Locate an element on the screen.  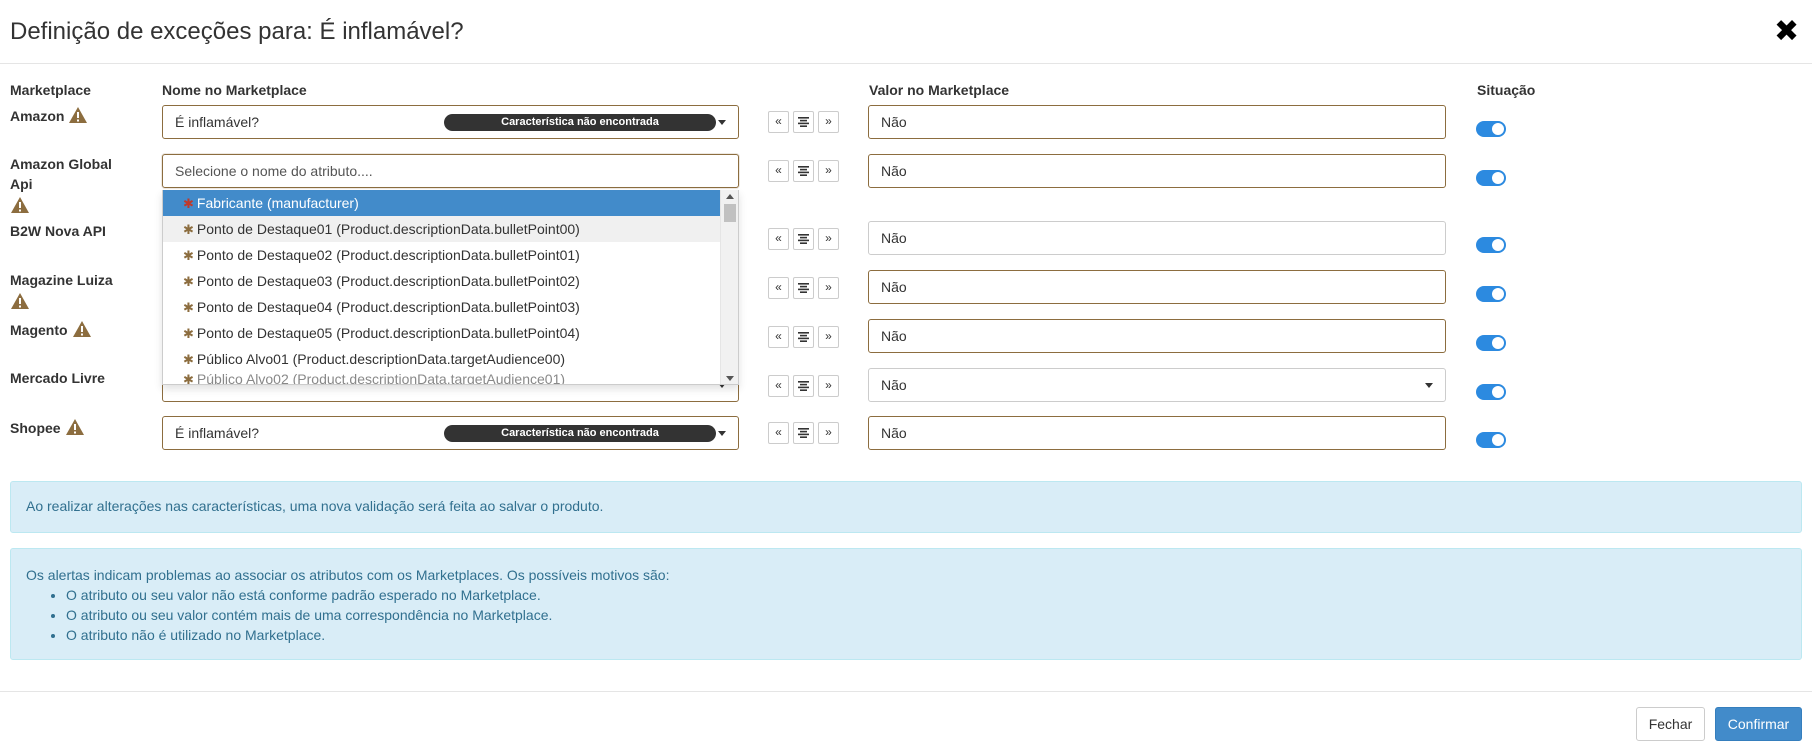
scroll-up-icon is located at coordinates (730, 196).